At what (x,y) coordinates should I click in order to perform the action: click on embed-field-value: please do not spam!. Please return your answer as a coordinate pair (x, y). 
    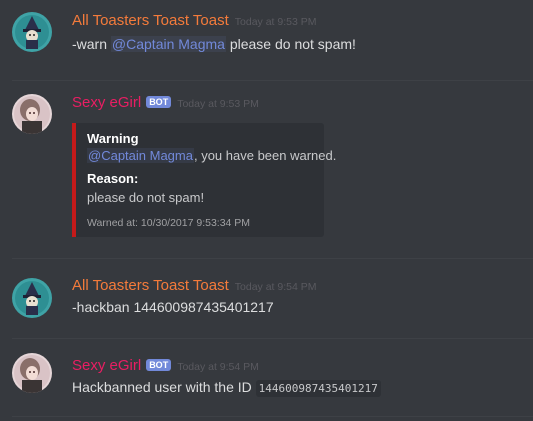
    Looking at the image, I should click on (146, 197).